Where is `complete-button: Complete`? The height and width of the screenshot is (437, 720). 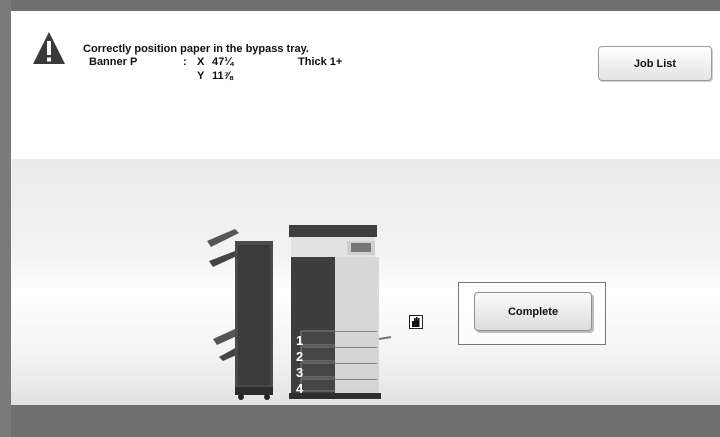
complete-button: Complete is located at coordinates (533, 311).